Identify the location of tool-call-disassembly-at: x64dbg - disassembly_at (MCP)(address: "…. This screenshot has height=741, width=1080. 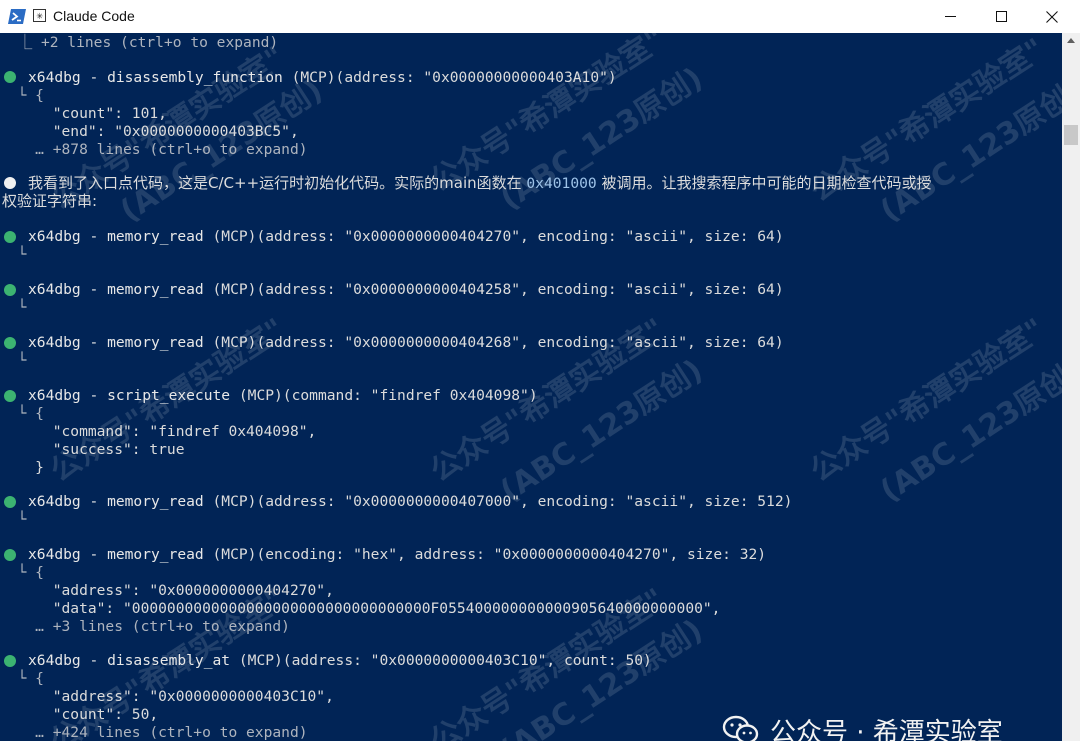
(340, 660).